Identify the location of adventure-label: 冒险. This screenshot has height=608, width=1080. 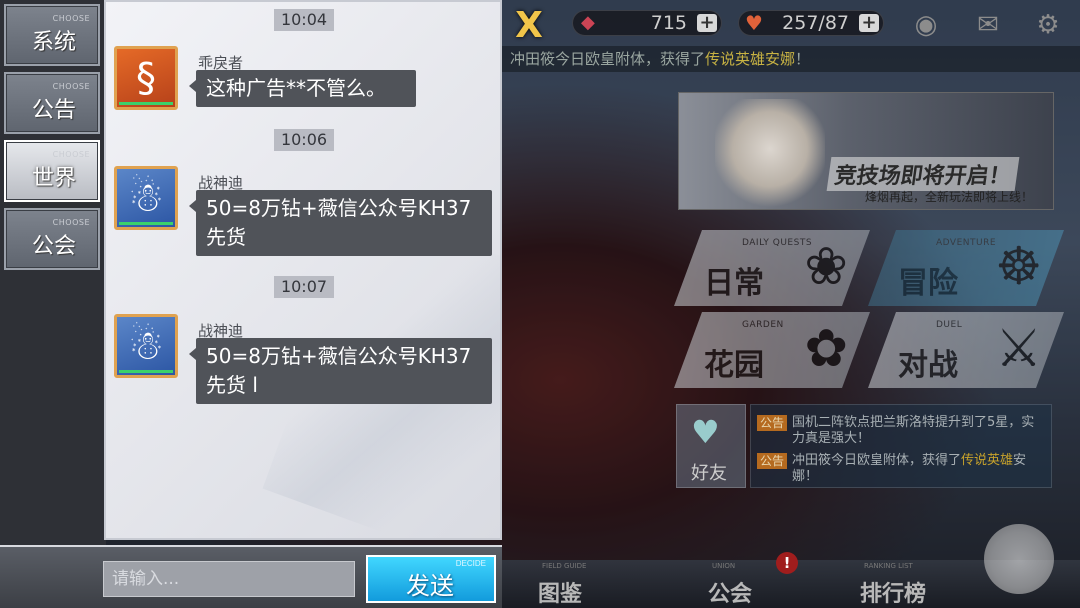
(928, 283).